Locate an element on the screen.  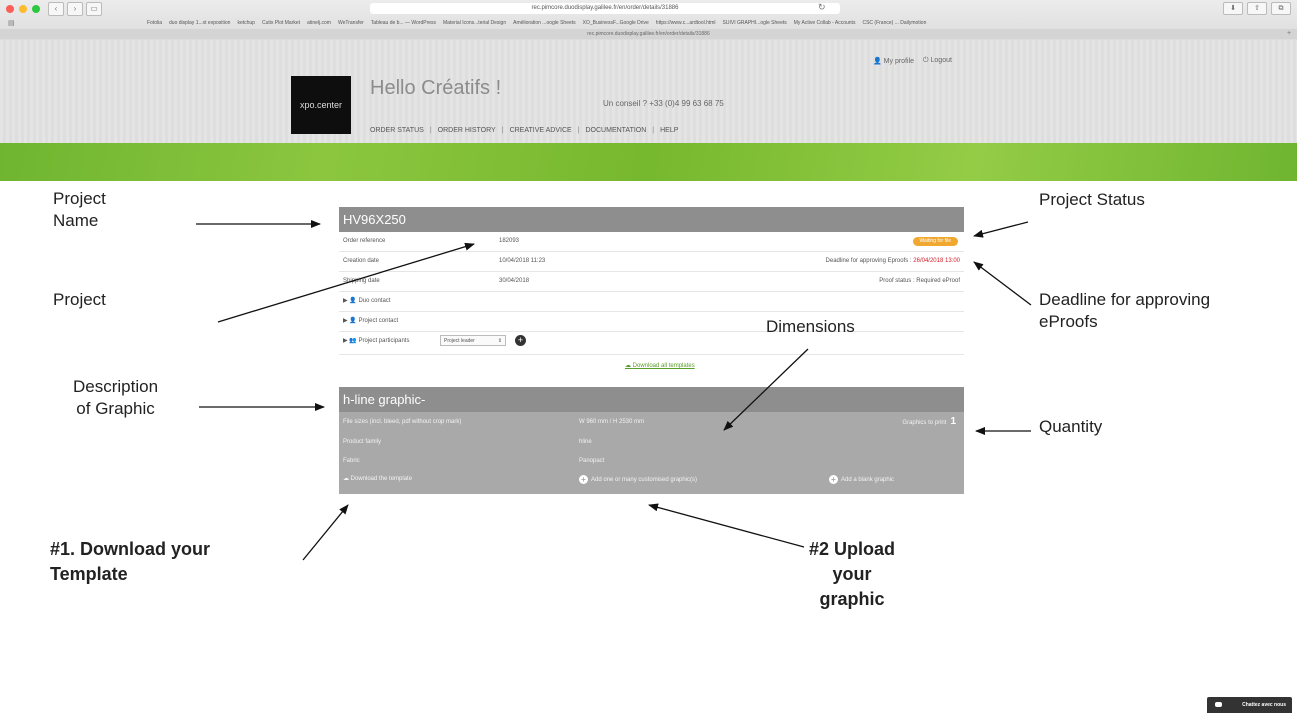
annotation-quantity: Quantity is located at coordinates (1071, 426).